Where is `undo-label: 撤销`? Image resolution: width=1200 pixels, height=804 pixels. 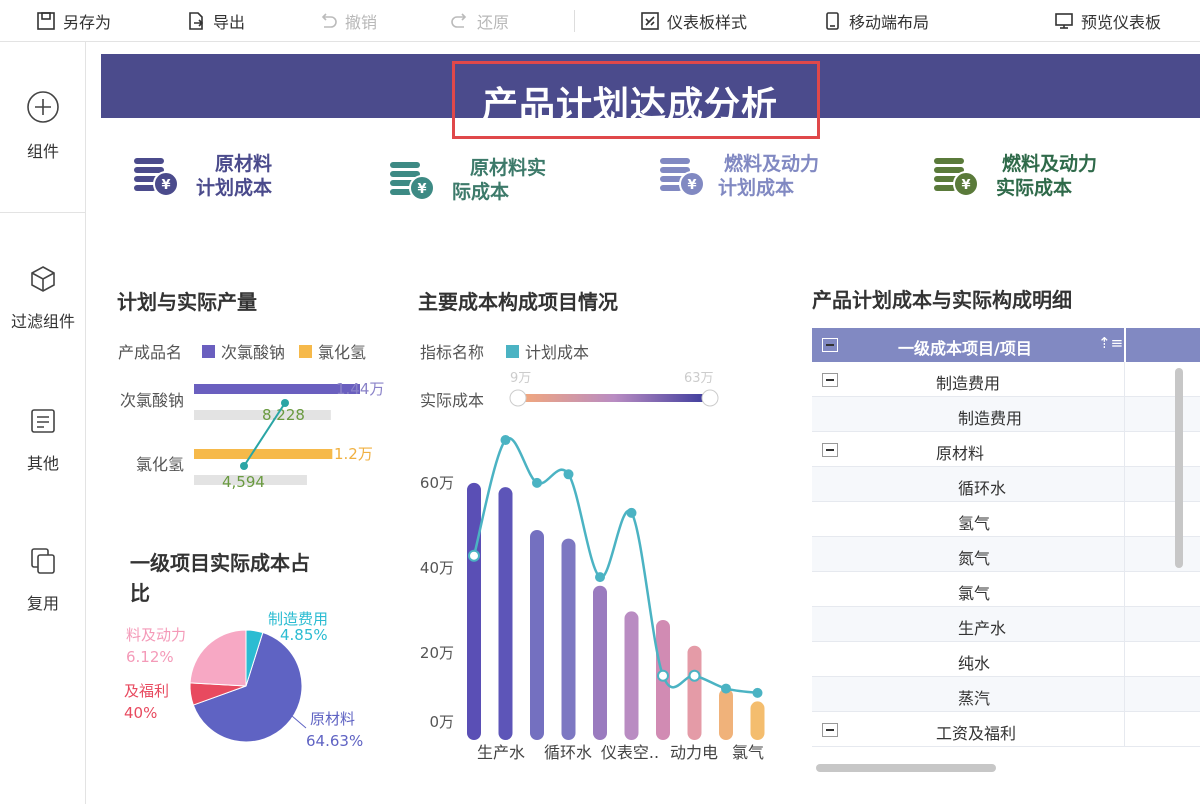 undo-label: 撤销 is located at coordinates (361, 22).